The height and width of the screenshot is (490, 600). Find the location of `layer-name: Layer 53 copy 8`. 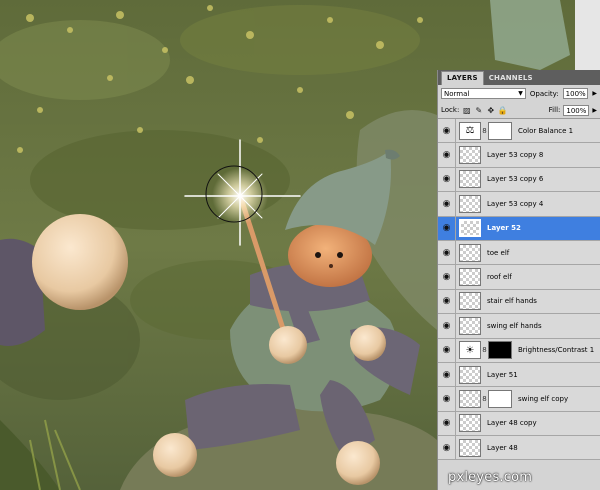

layer-name: Layer 53 copy 8 is located at coordinates (515, 155).